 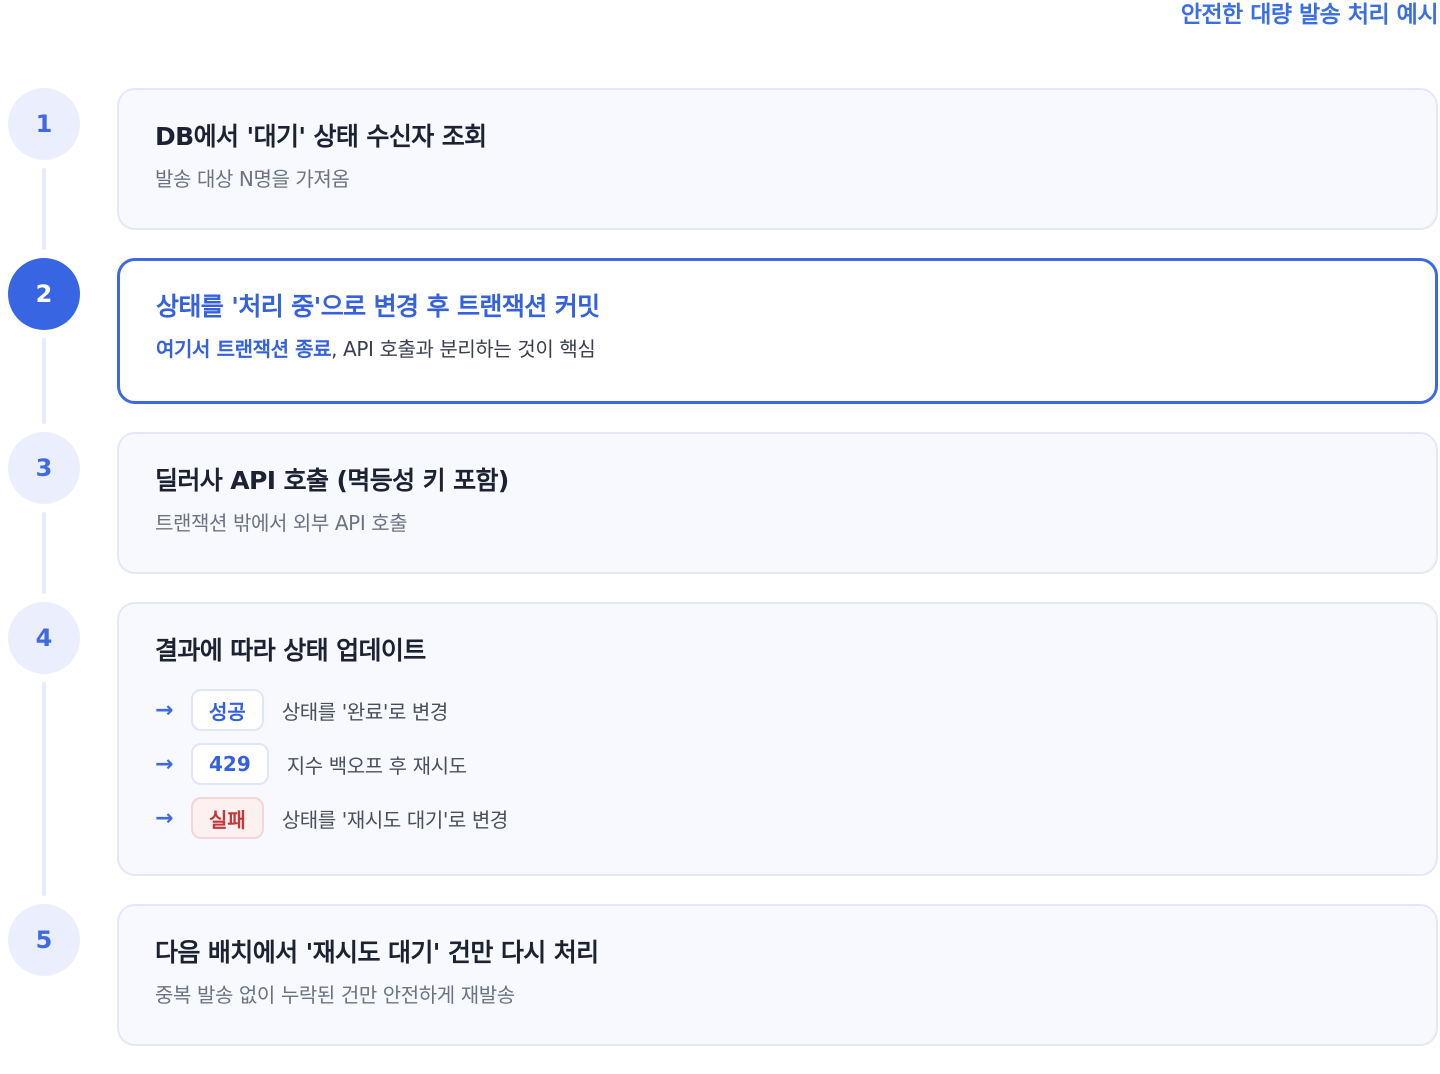 What do you see at coordinates (44, 294) in the screenshot?
I see `step-number-2: 2` at bounding box center [44, 294].